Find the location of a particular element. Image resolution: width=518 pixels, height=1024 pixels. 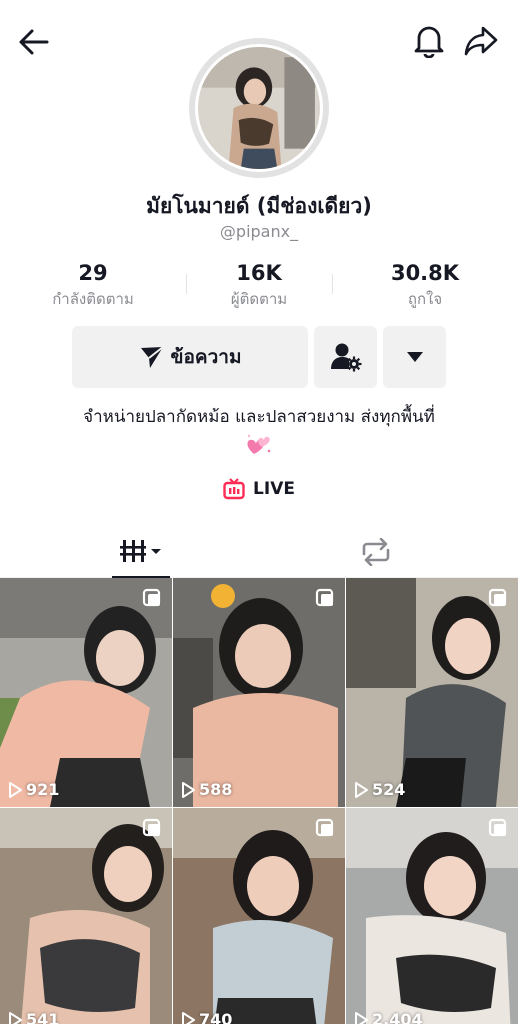

sparkle-hearts-icon is located at coordinates (259, 444).